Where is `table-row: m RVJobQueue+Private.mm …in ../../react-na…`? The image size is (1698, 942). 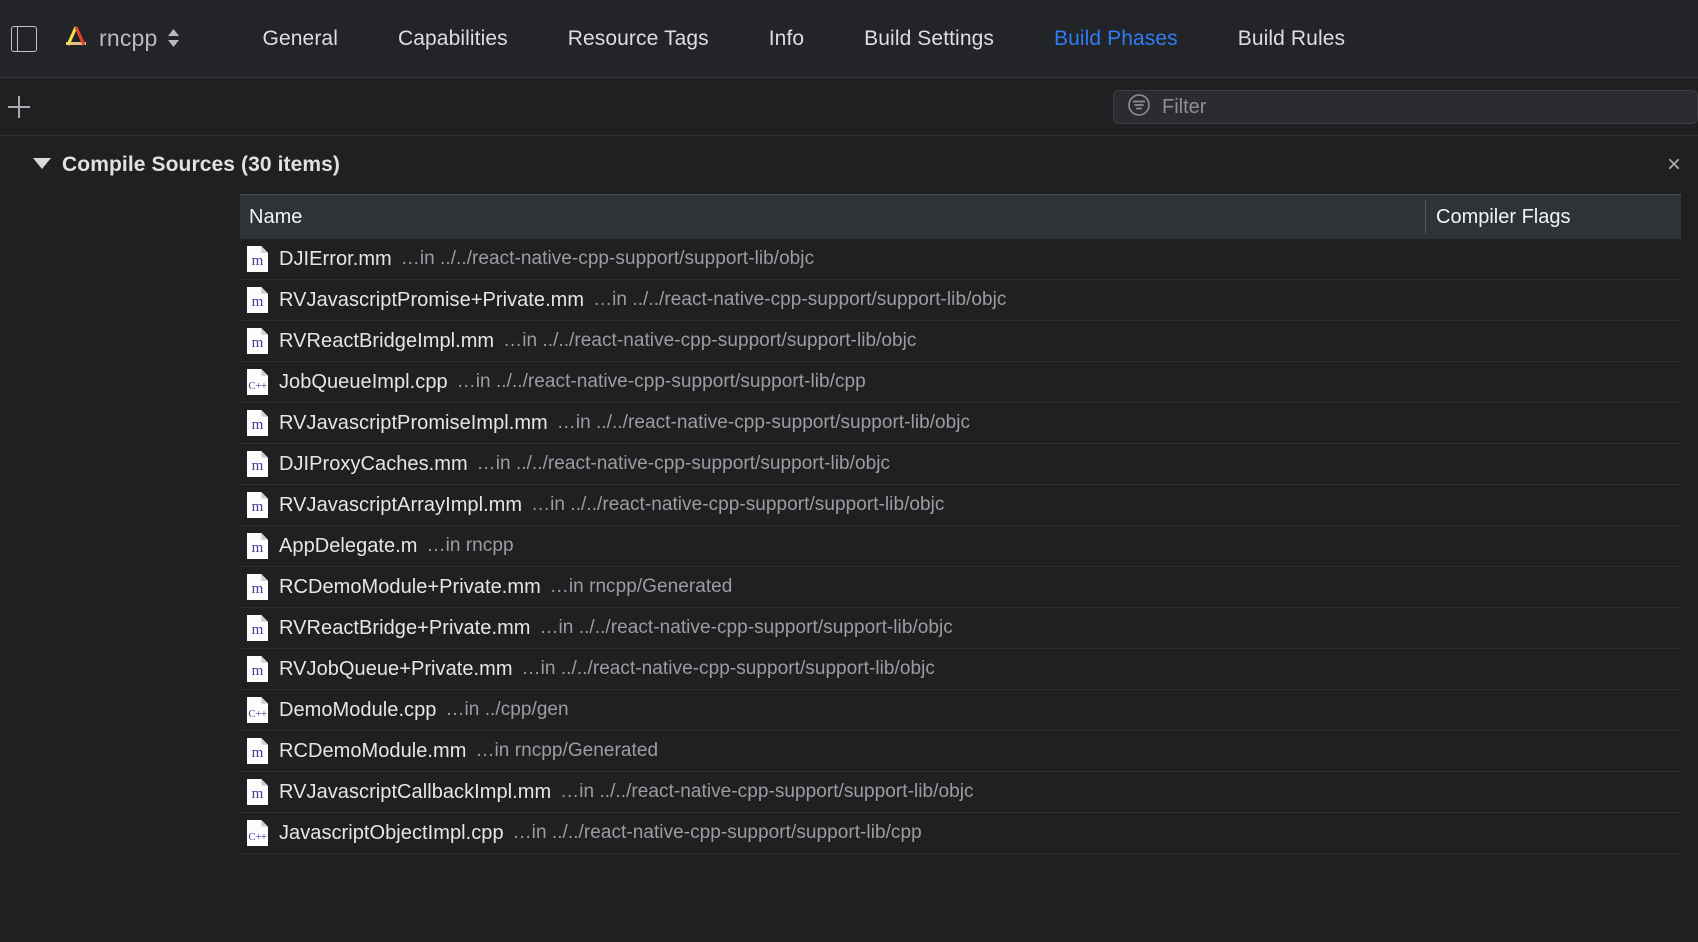
table-row: m RVJobQueue+Private.mm …in ../../react-na… is located at coordinates (960, 669).